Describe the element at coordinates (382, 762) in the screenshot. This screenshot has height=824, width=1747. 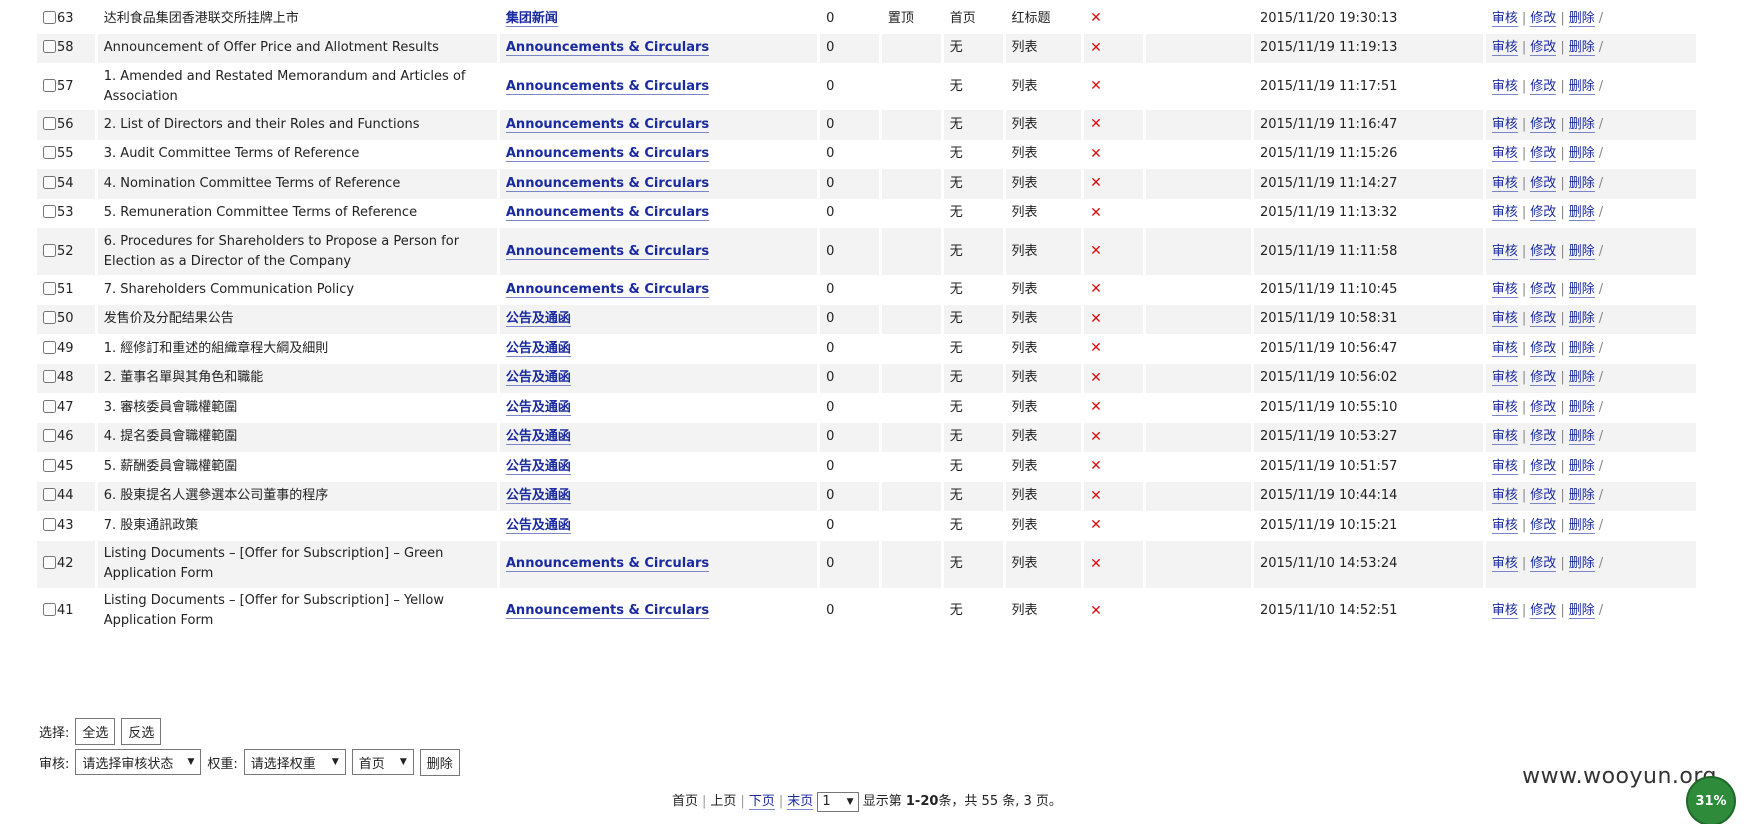
I see `position-select: 首页 ▼` at that location.